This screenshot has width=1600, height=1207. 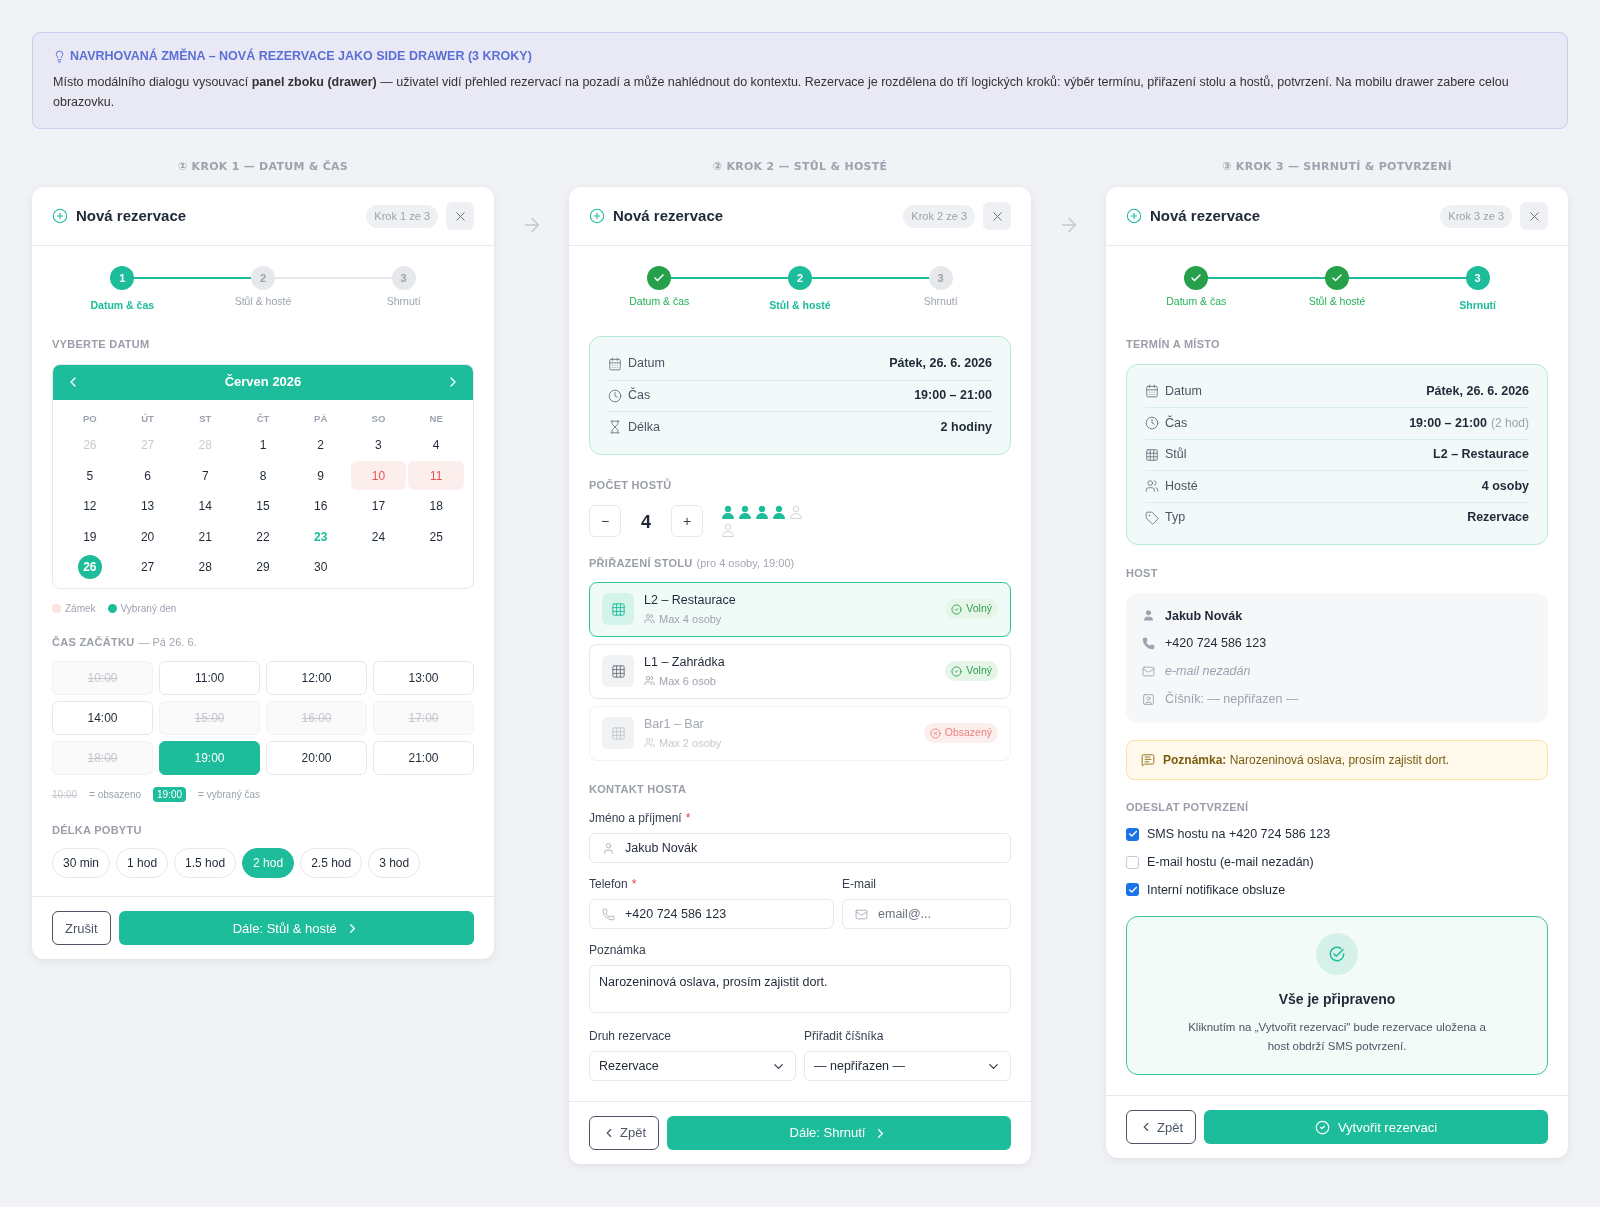 I want to click on calendar-day: 20, so click(x=147, y=536).